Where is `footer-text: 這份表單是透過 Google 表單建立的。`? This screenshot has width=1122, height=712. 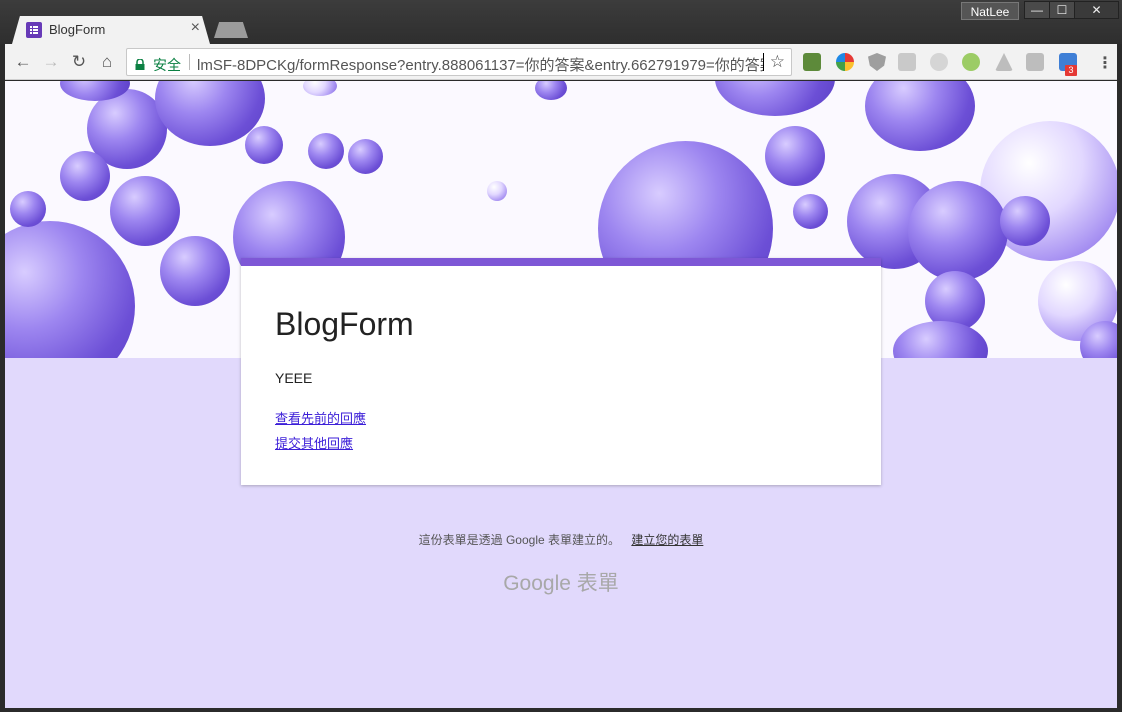
footer-text: 這份表單是透過 Google 表單建立的。 is located at coordinates (519, 540).